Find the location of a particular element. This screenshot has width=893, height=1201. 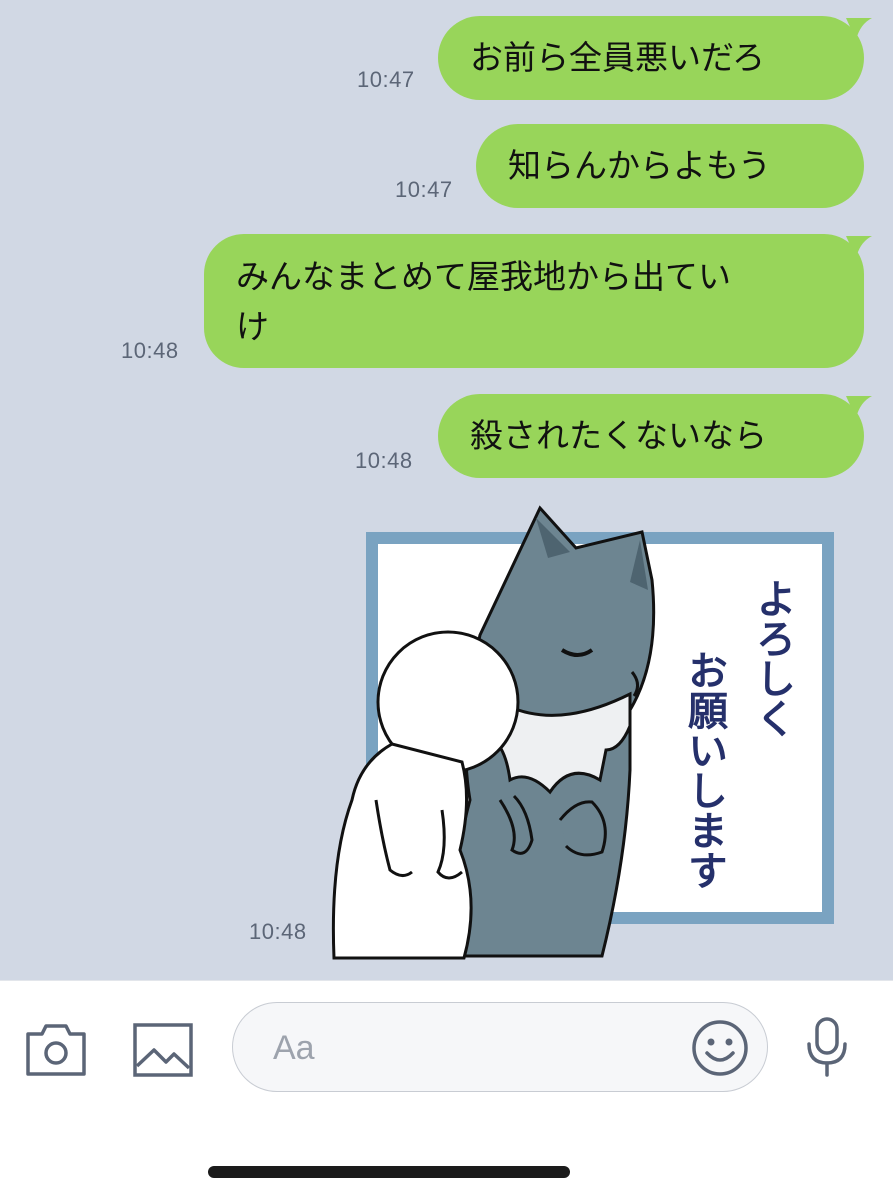

sent-message: お前ら全員悪いだろ is located at coordinates (655, 58).